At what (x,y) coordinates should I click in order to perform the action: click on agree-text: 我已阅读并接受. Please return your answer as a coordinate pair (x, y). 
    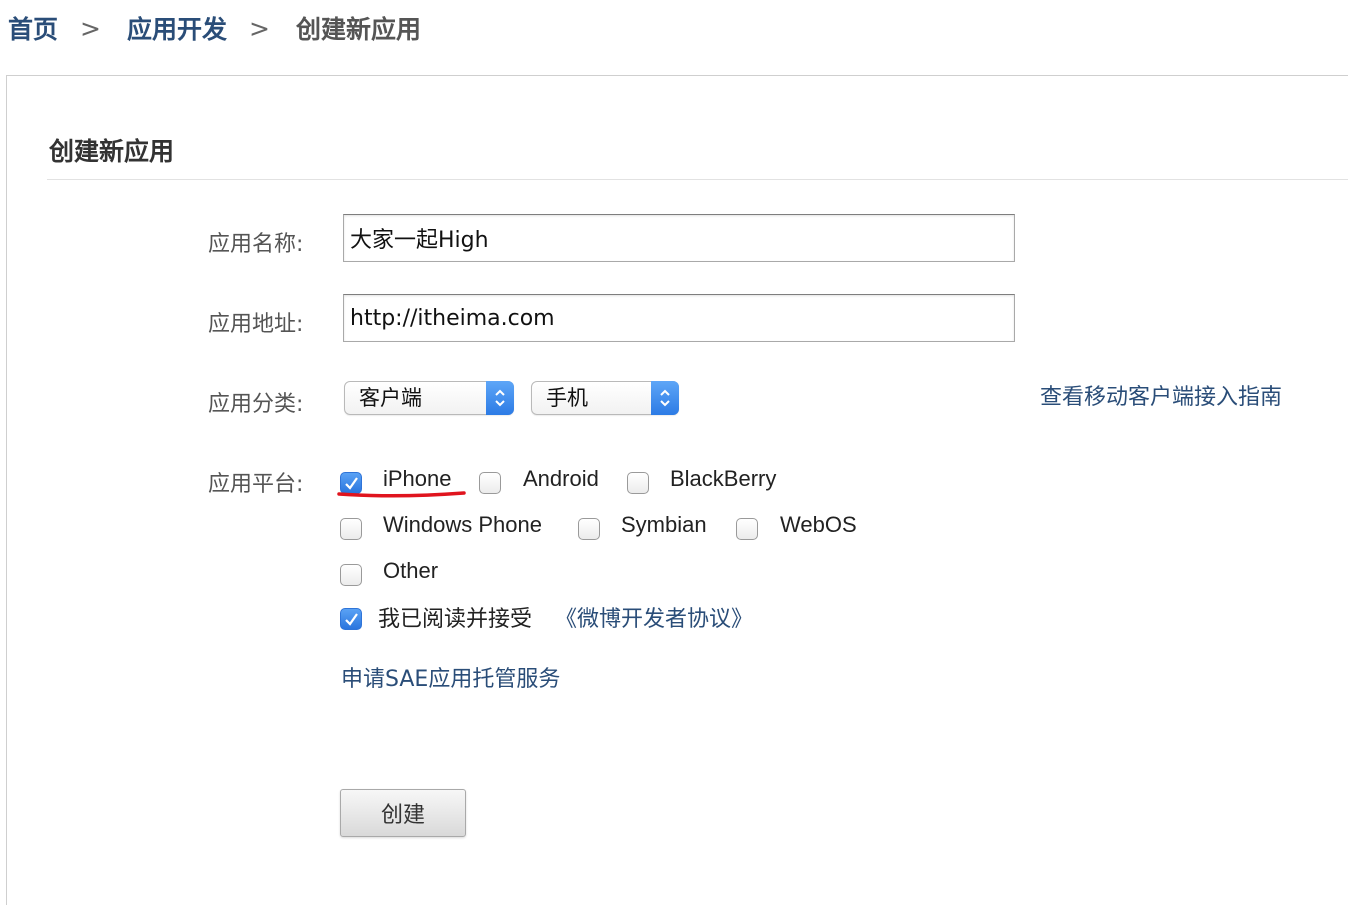
    Looking at the image, I should click on (455, 619).